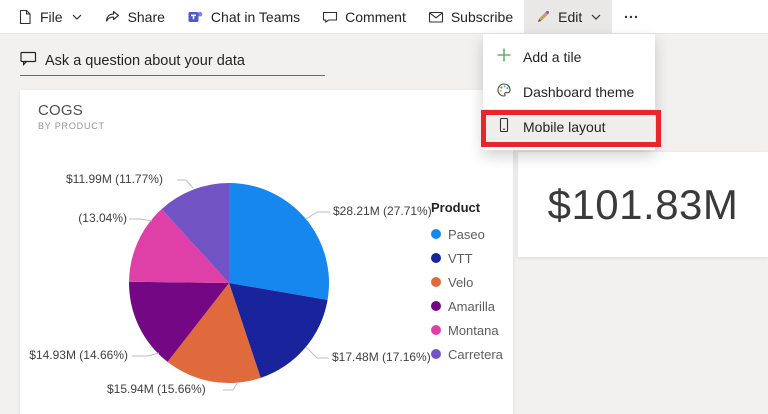 Image resolution: width=768 pixels, height=414 pixels. I want to click on legend-label: Paseo, so click(466, 234).